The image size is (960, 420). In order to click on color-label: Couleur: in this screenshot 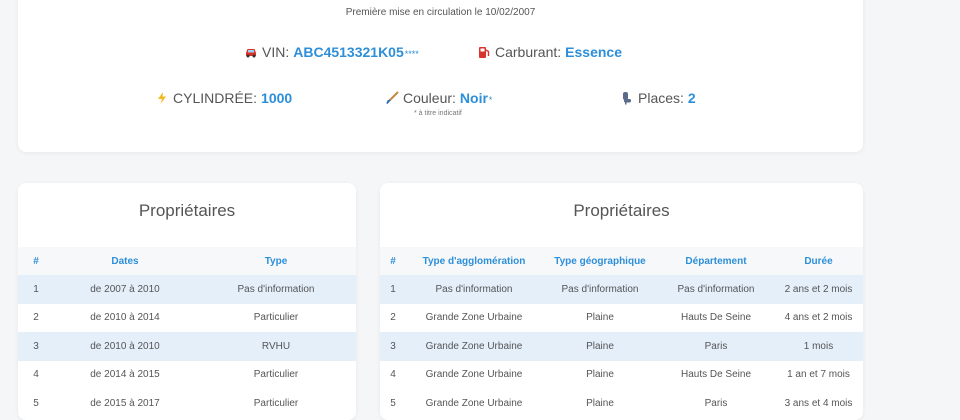, I will do `click(429, 98)`.